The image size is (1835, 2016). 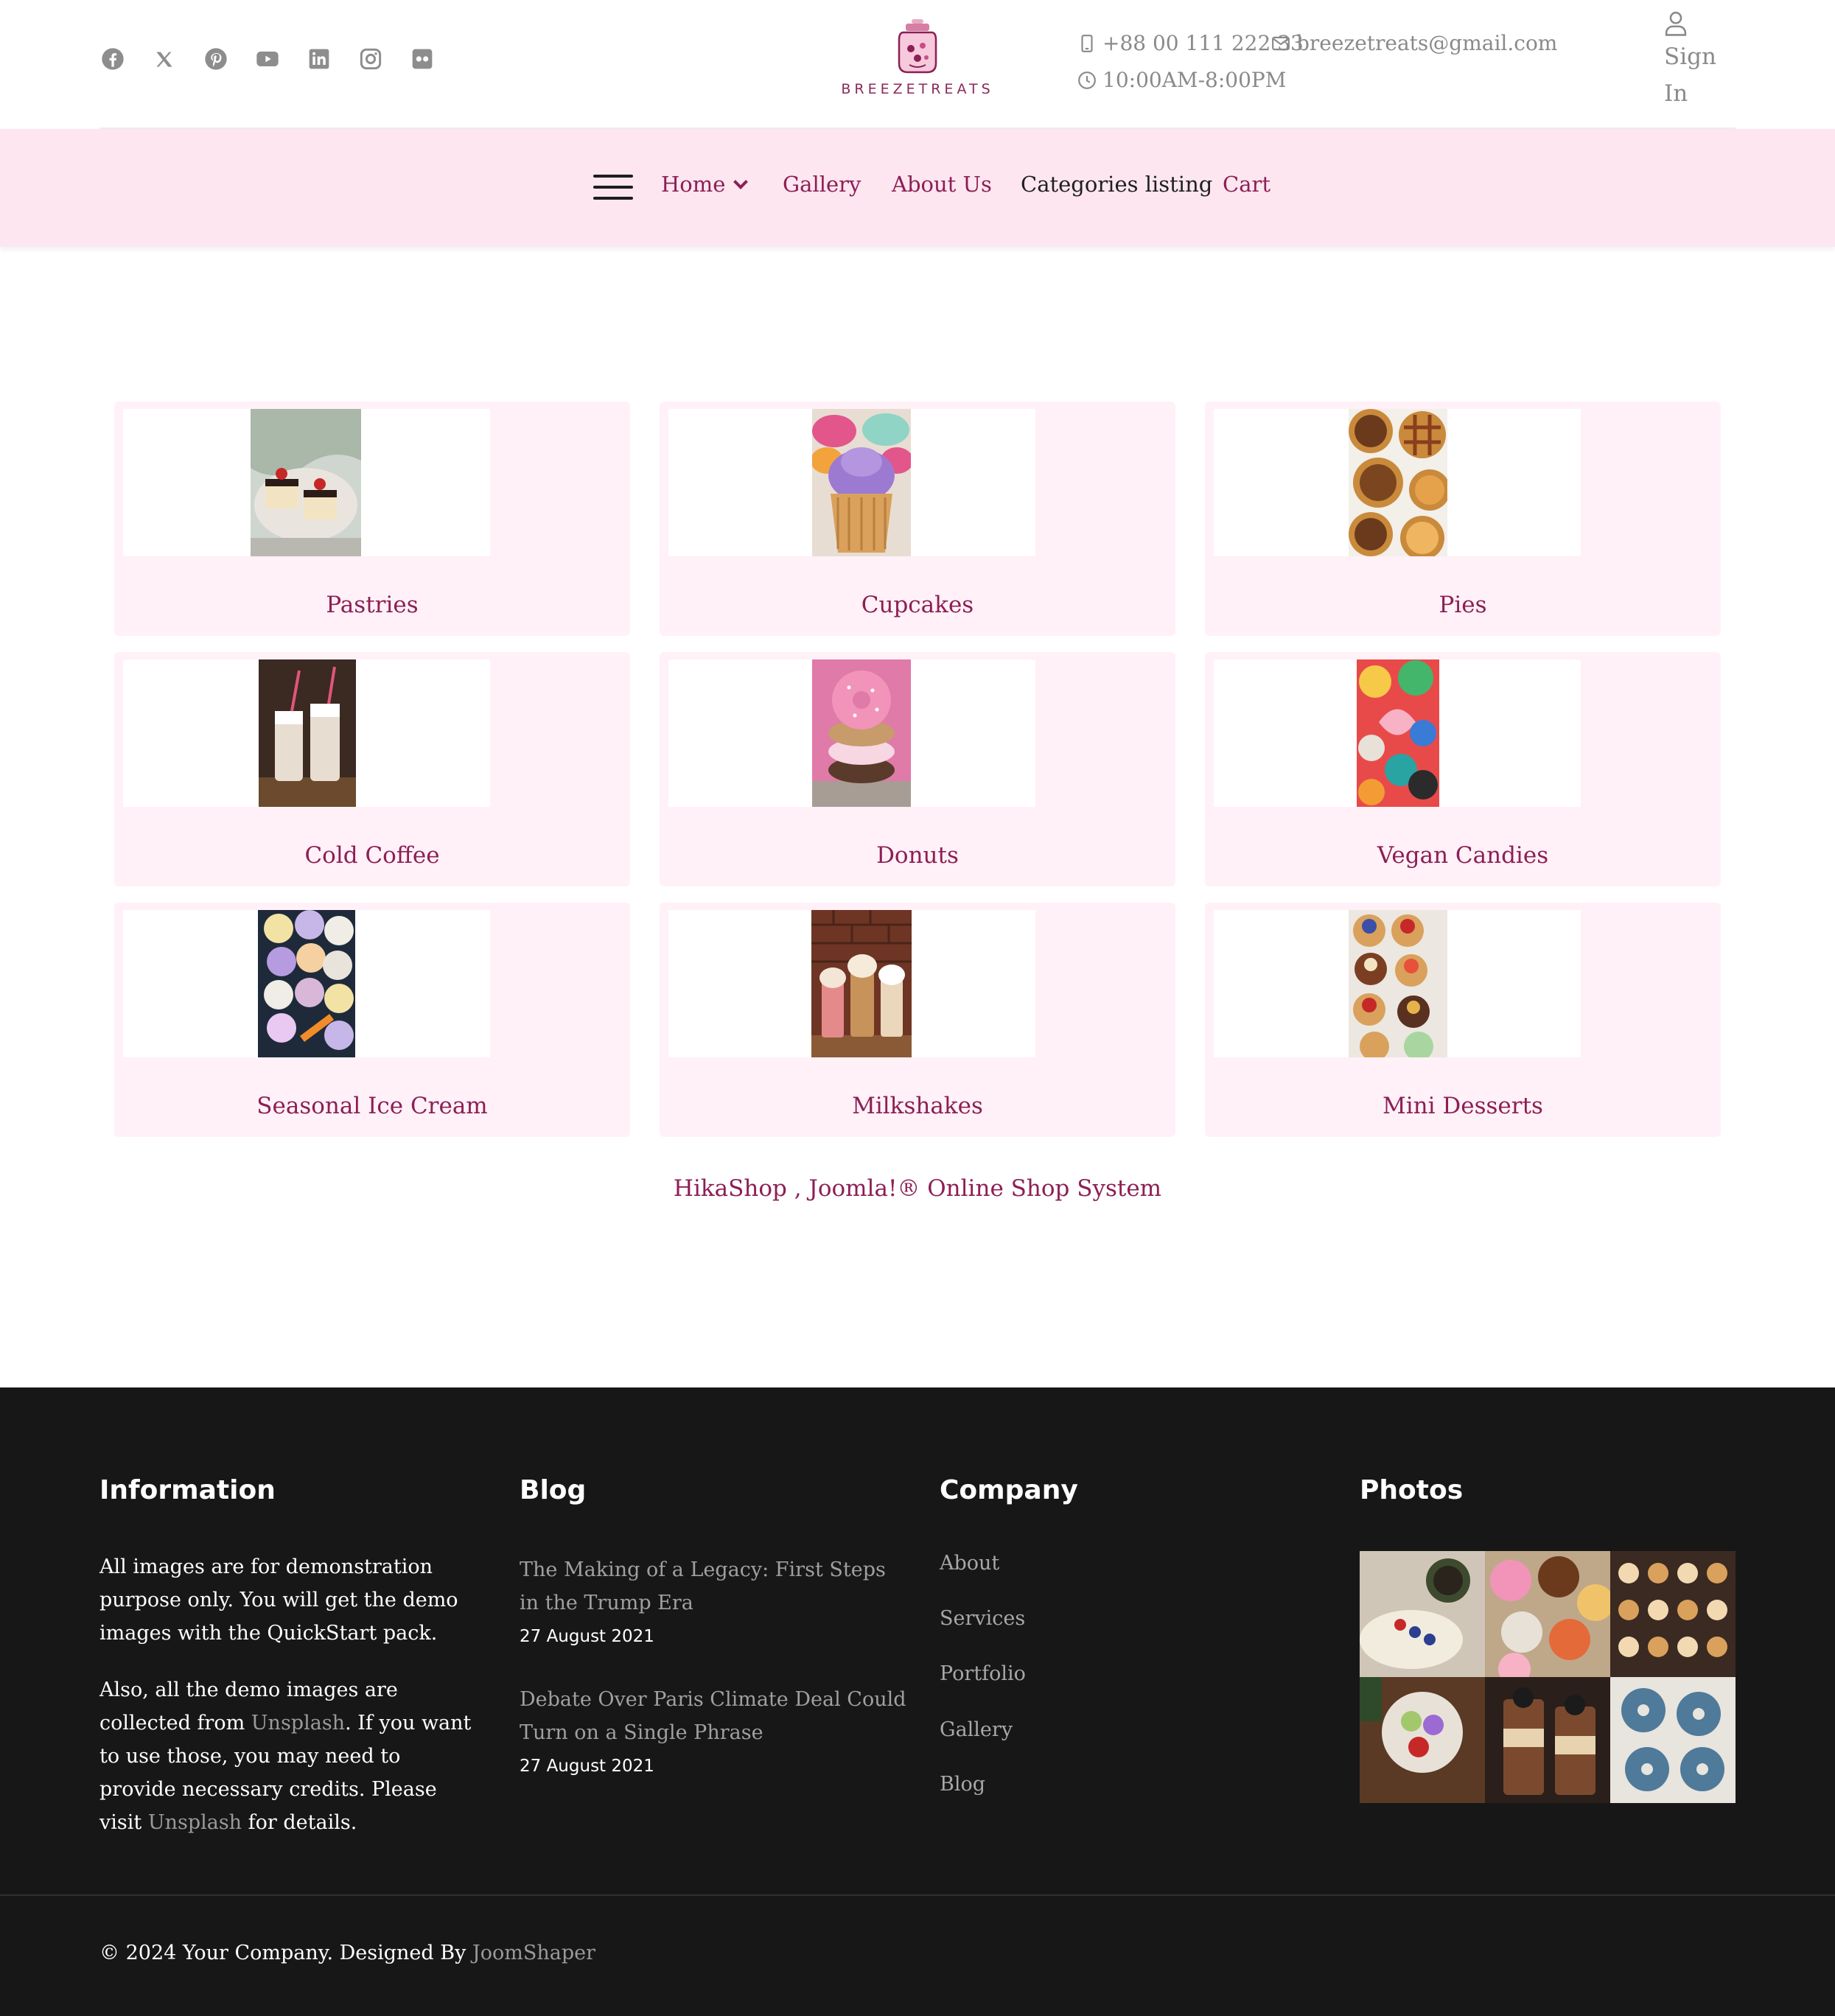 I want to click on milkshakes-image, so click(x=861, y=983).